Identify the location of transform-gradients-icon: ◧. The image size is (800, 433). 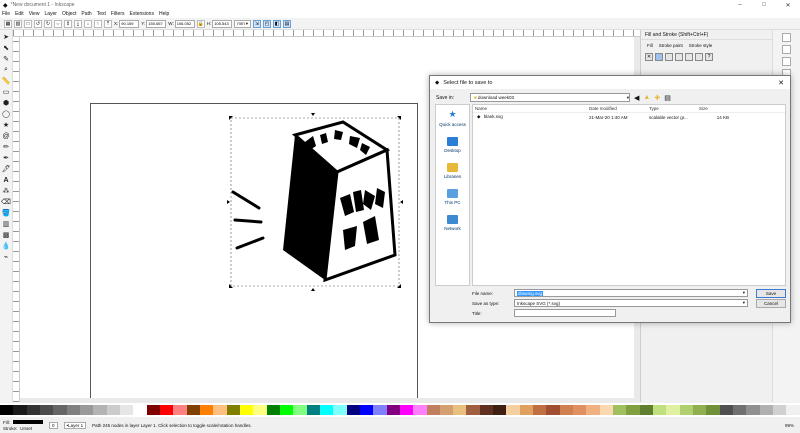
(276, 23).